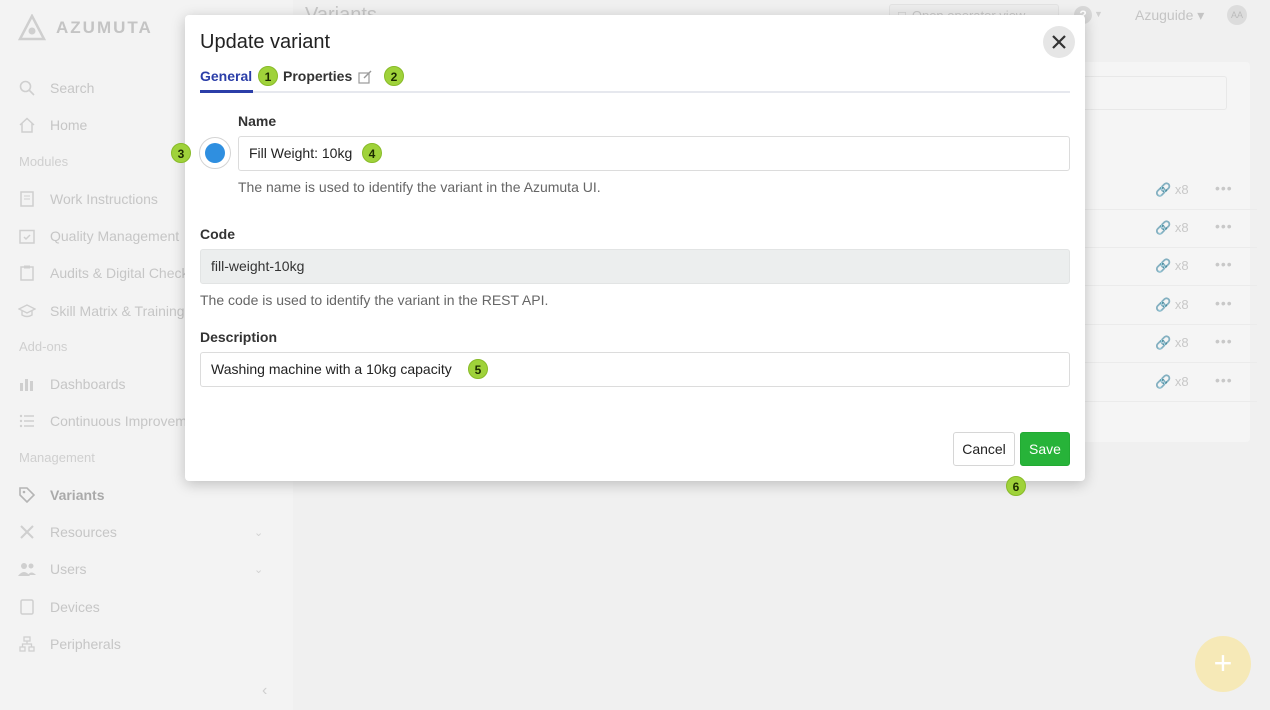 The image size is (1270, 710). I want to click on sidebar-item-label: Devices, so click(75, 607).